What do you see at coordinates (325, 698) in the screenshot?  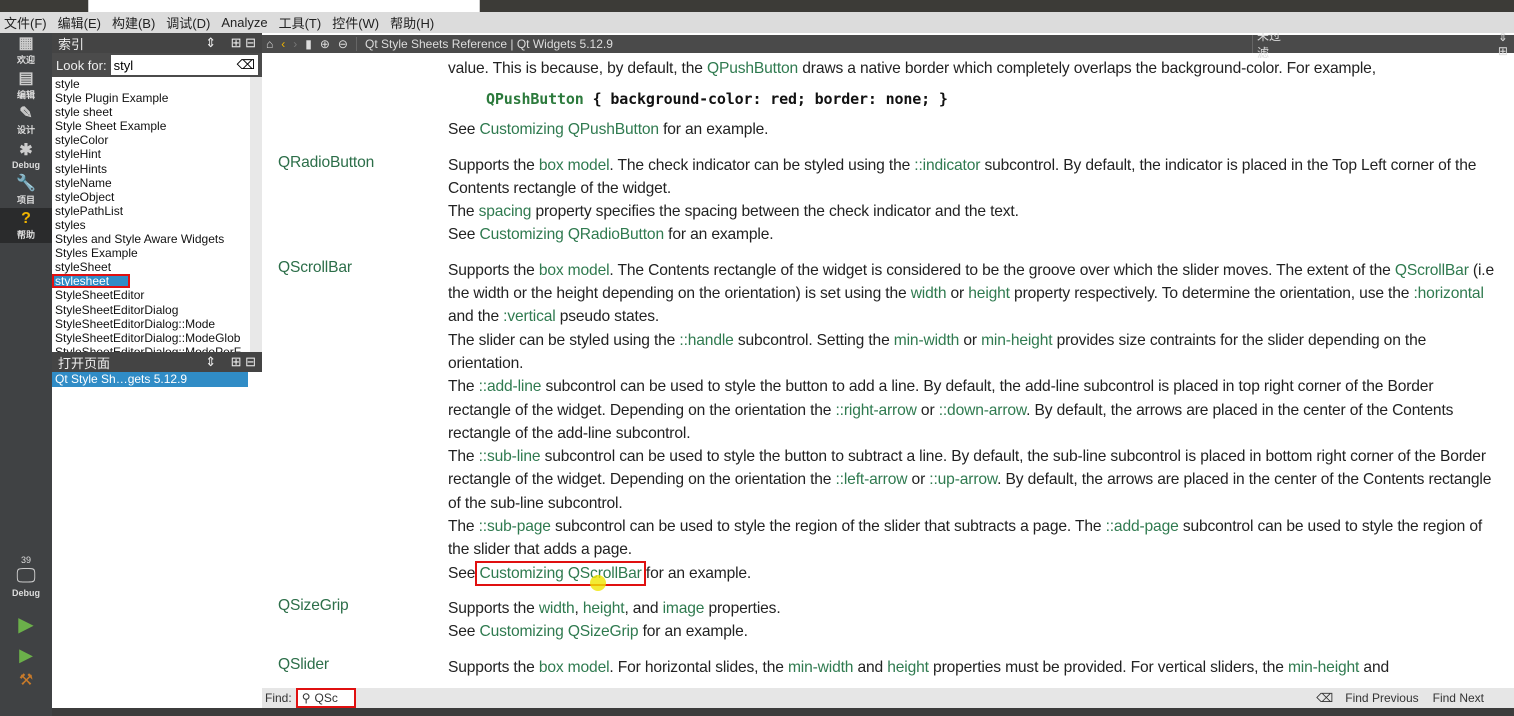 I see `find-input: ⚲ QSc` at bounding box center [325, 698].